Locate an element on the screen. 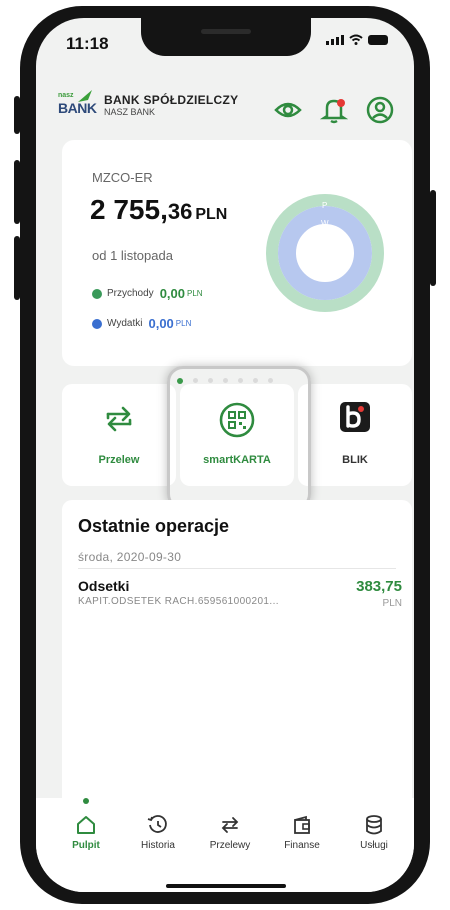 The width and height of the screenshot is (450, 910). tab-przelewy: Przelewy is located at coordinates (230, 832).